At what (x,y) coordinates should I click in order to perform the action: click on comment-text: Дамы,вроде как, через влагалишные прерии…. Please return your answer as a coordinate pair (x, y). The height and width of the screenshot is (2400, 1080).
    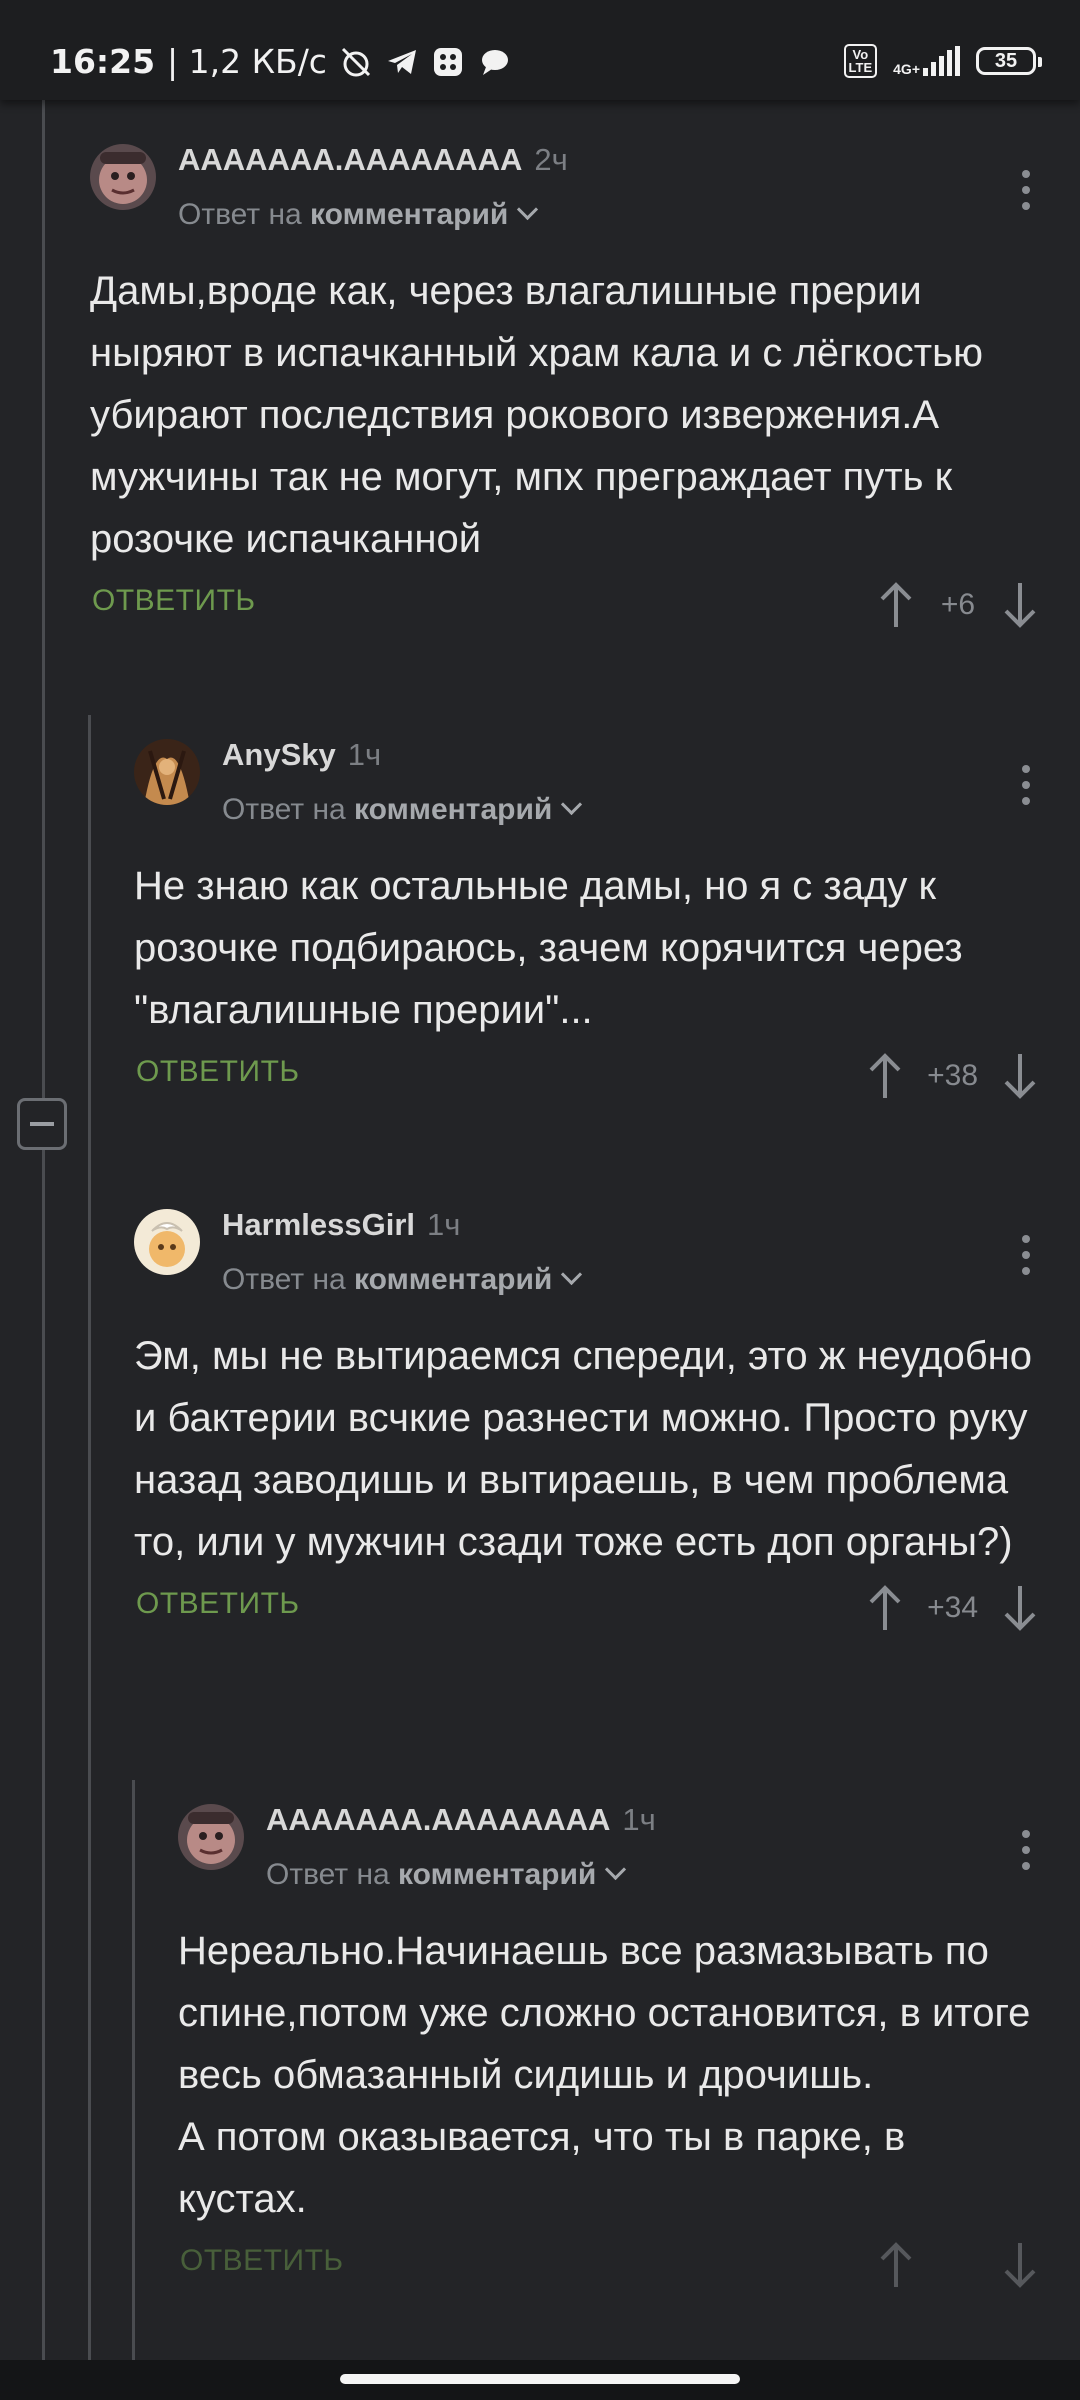
    Looking at the image, I should click on (536, 415).